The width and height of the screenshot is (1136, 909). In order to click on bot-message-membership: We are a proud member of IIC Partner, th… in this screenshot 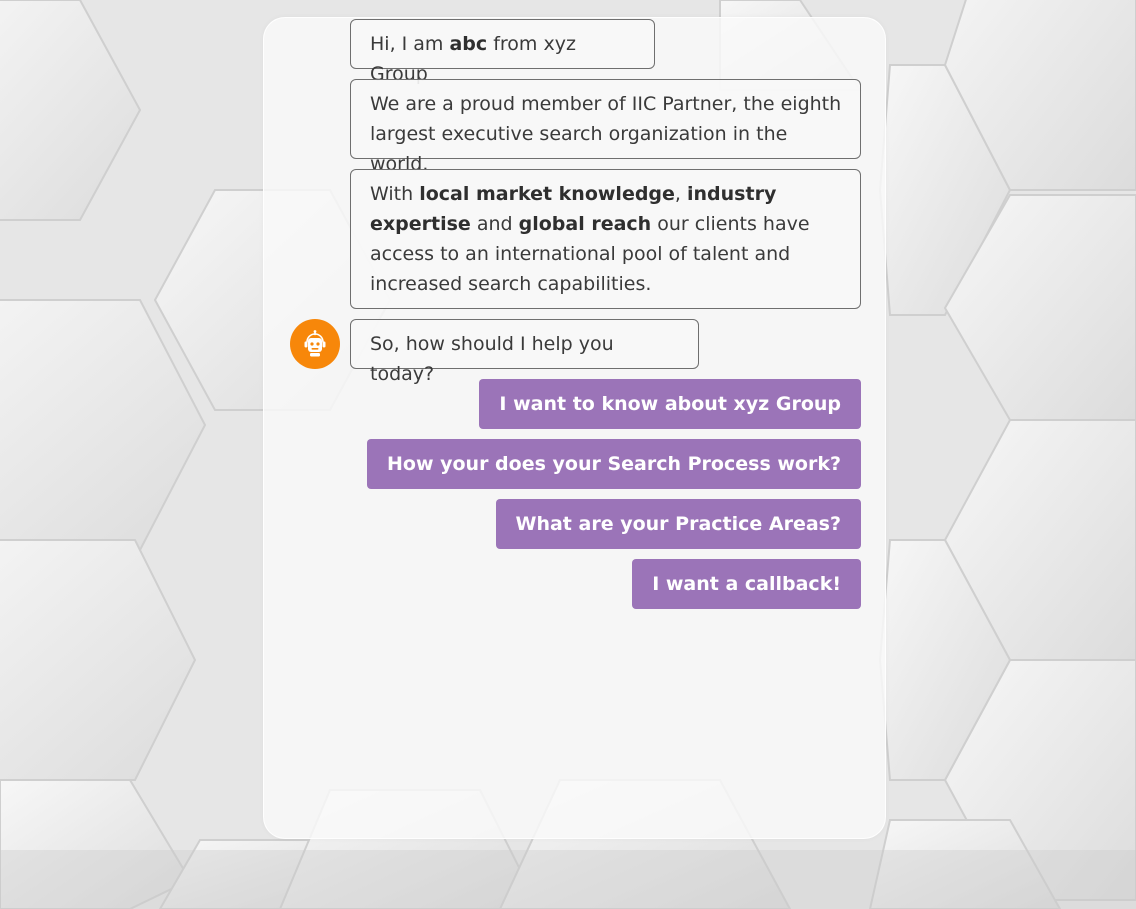, I will do `click(605, 127)`.